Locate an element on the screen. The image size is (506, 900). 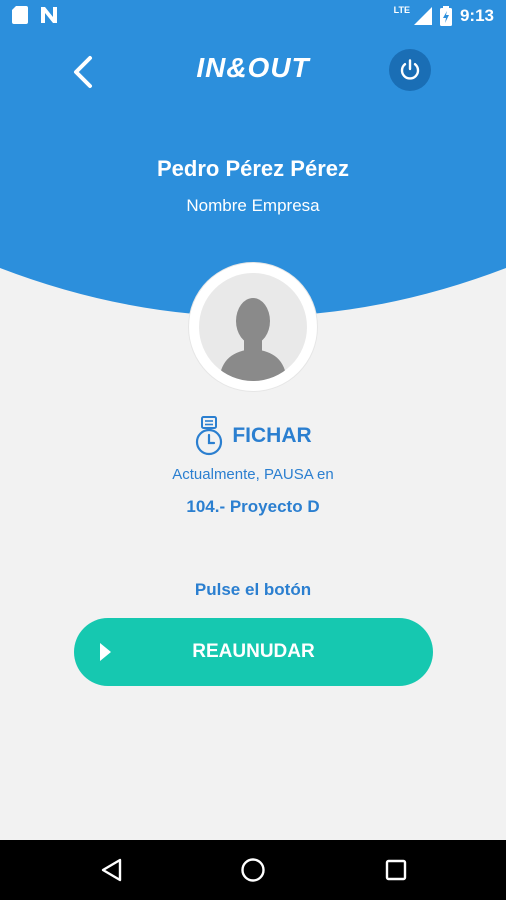
power-icon is located at coordinates (410, 69).